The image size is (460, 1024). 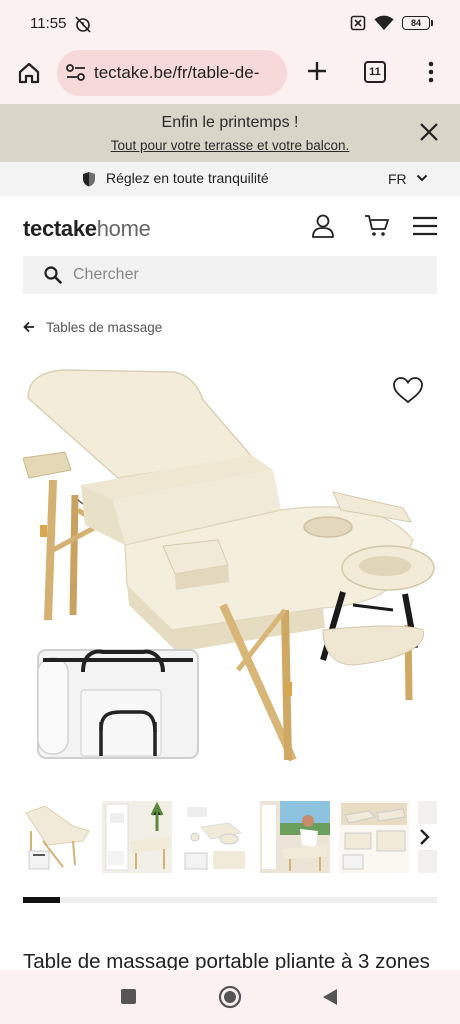 What do you see at coordinates (83, 24) in the screenshot?
I see `muted-alarm-icon` at bounding box center [83, 24].